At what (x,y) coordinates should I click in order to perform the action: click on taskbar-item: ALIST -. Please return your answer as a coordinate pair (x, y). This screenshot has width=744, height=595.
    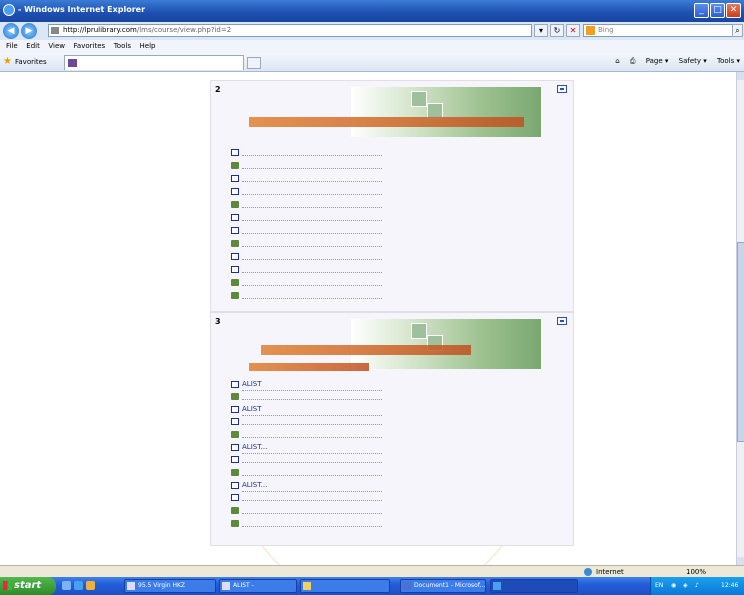
    Looking at the image, I should click on (258, 586).